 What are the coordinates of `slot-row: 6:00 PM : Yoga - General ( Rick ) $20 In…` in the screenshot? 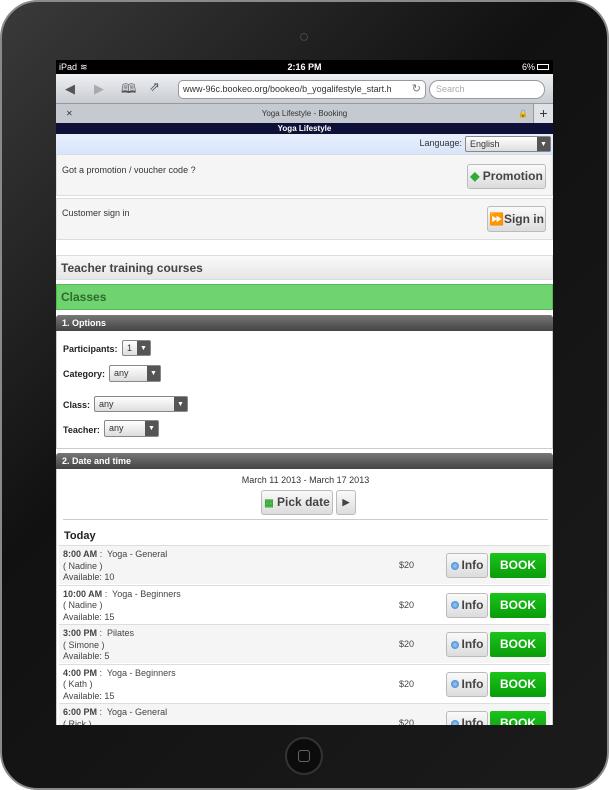 It's located at (304, 714).